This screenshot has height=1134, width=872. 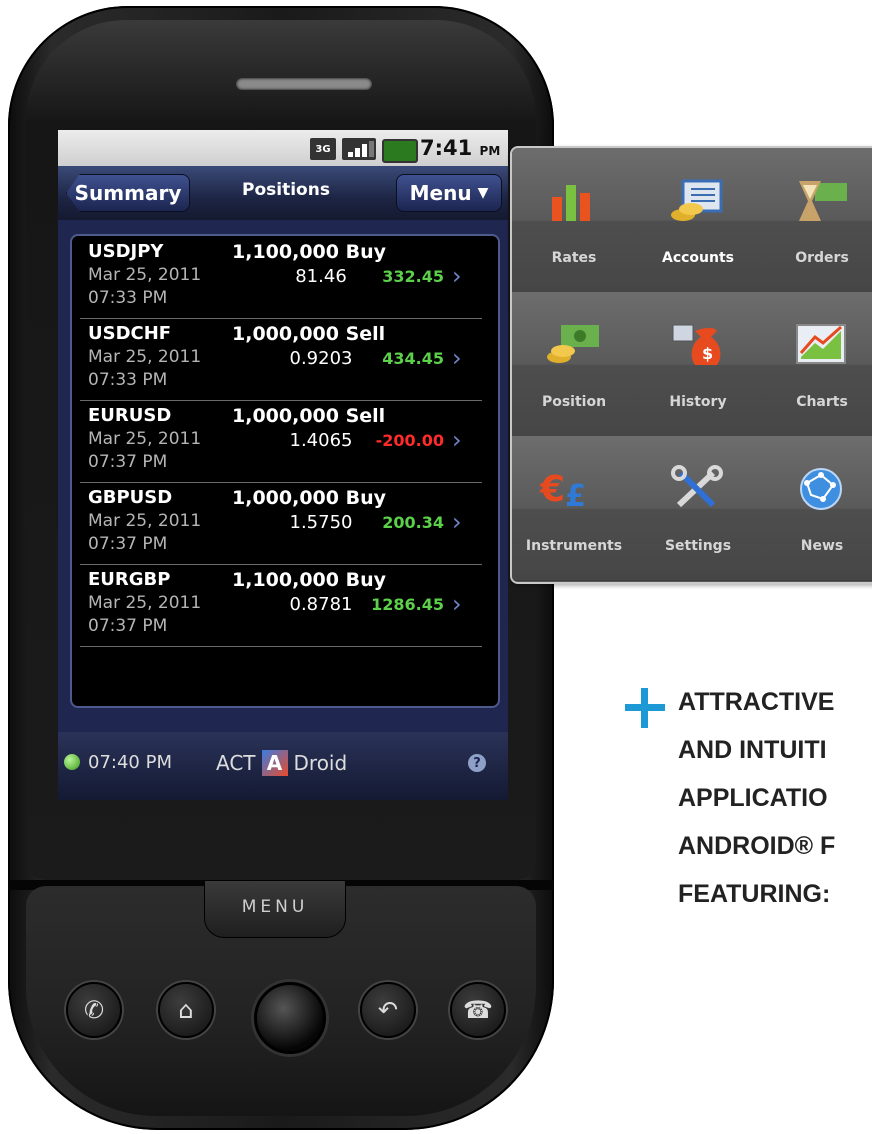 What do you see at coordinates (573, 201) in the screenshot?
I see `bar-chart-icon` at bounding box center [573, 201].